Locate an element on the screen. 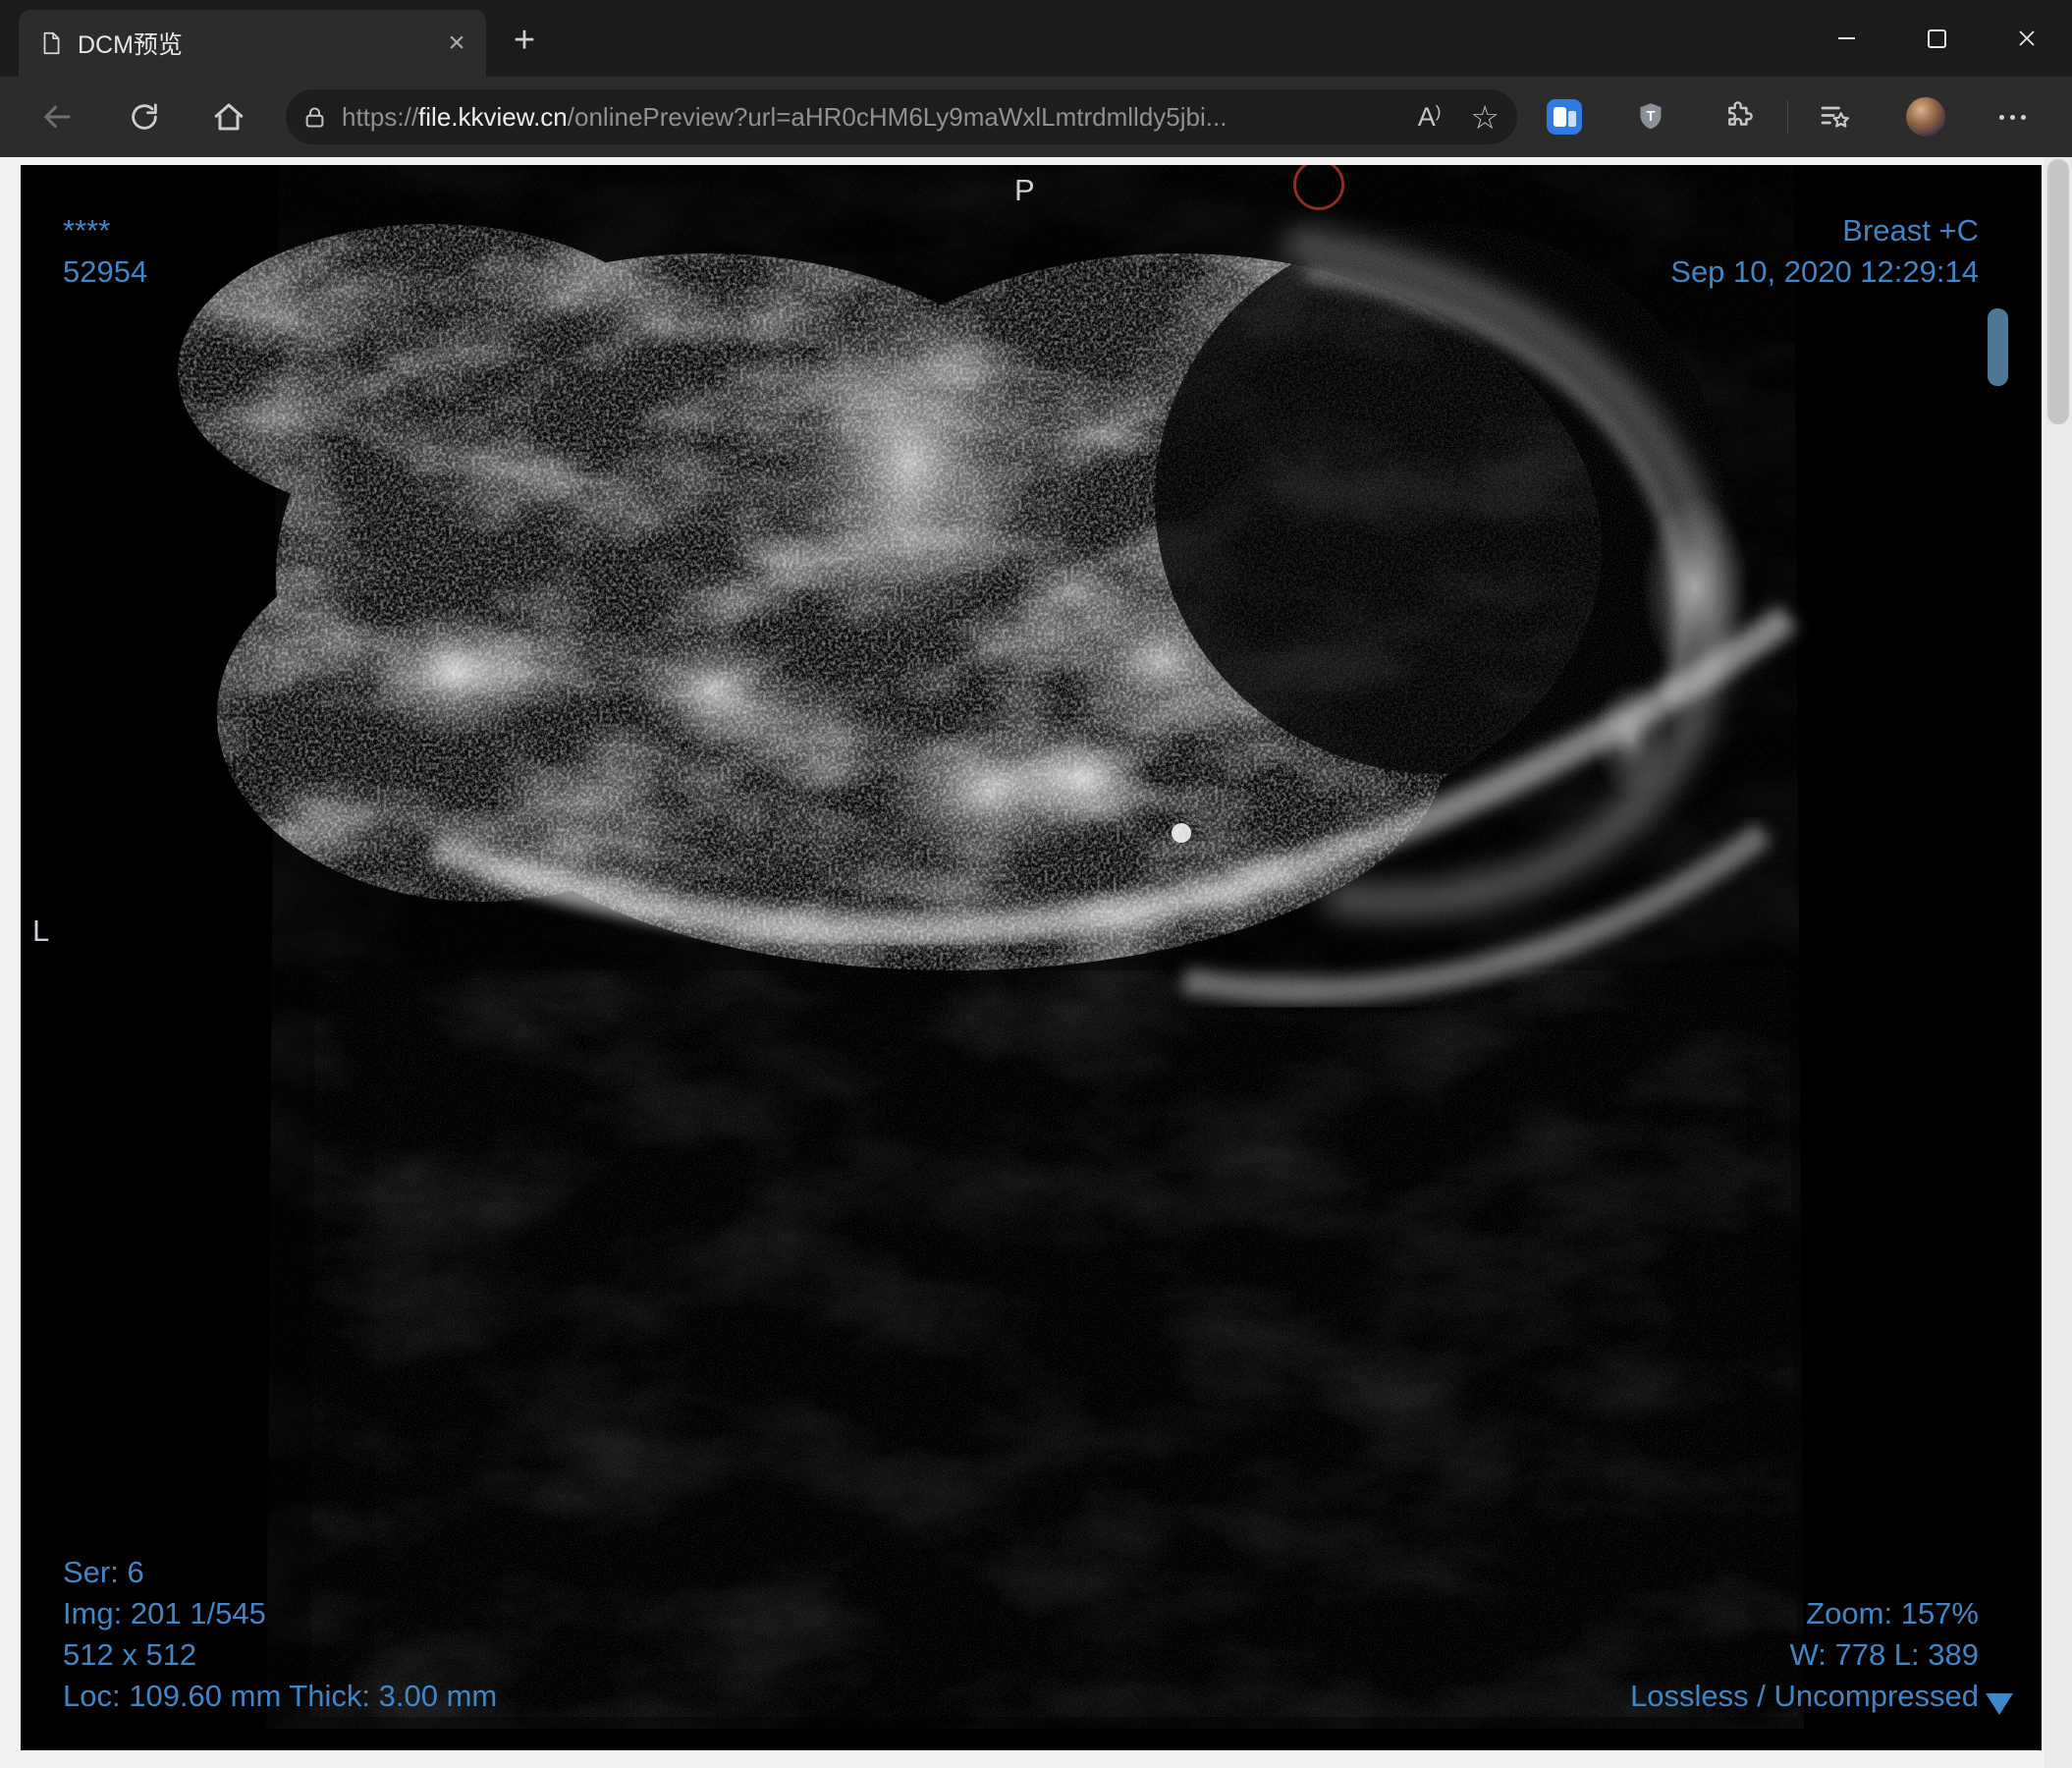 The height and width of the screenshot is (1768, 2072). extensions-button is located at coordinates (1739, 116).